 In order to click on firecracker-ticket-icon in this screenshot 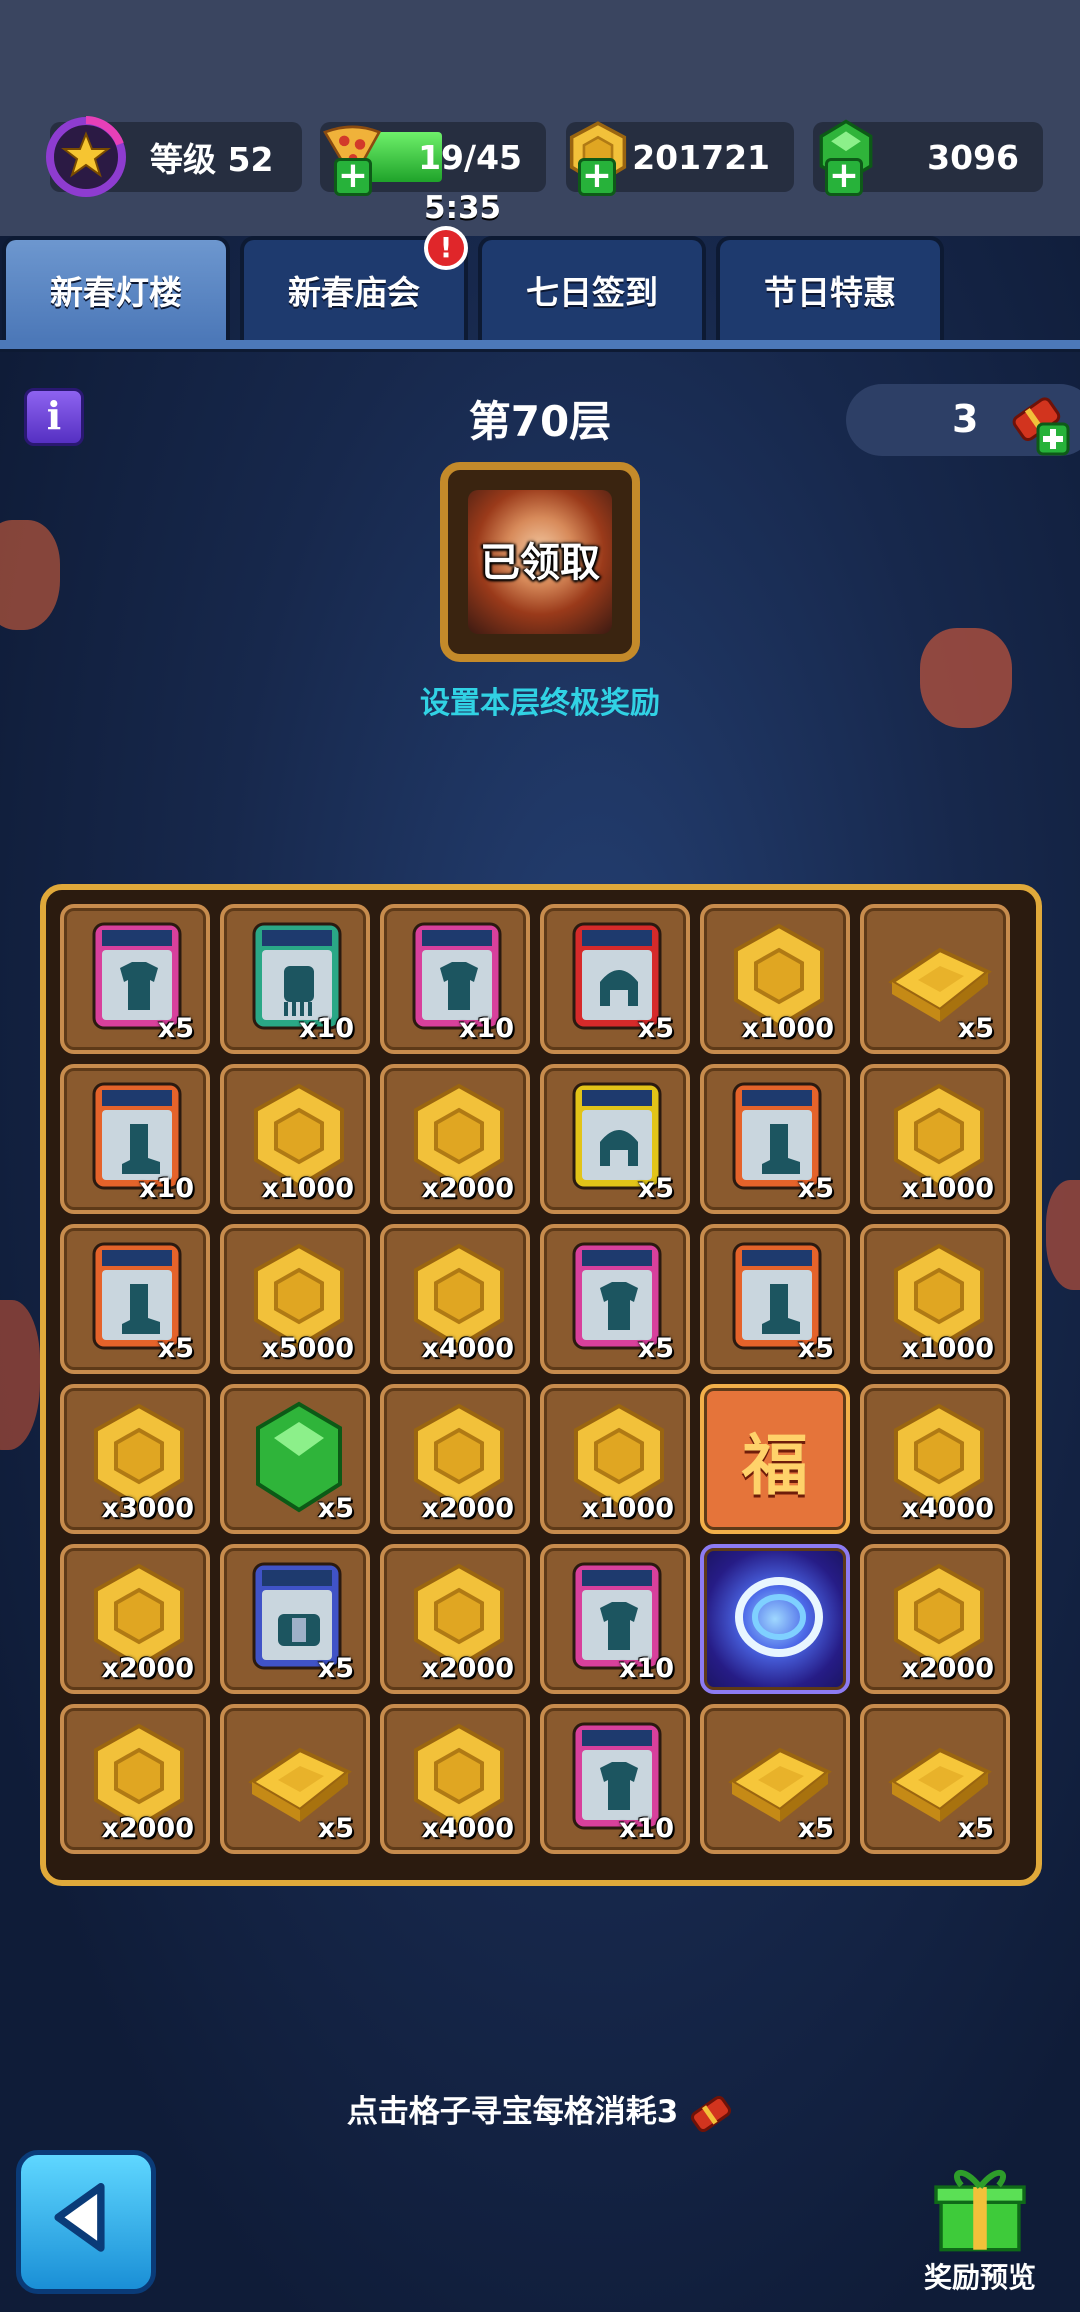, I will do `click(1041, 426)`.